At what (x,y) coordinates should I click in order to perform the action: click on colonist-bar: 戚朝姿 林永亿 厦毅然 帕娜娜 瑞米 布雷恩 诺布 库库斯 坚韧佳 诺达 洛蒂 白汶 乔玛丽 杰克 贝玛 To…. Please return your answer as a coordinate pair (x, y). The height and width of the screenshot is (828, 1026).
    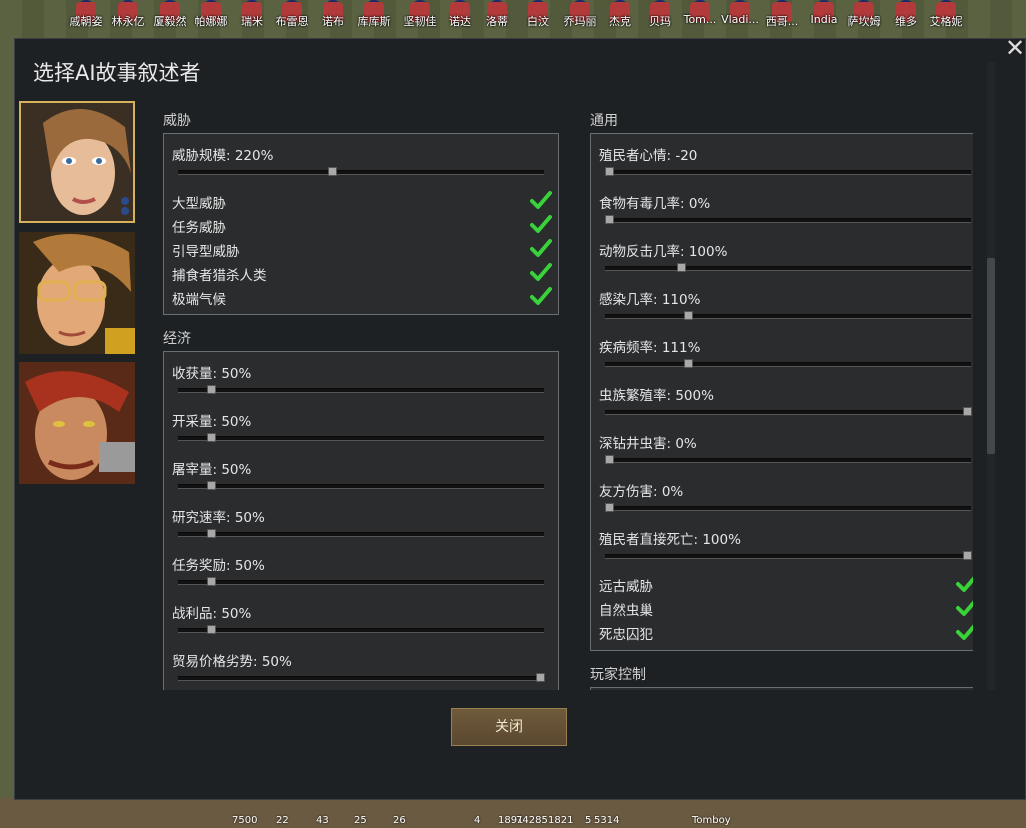
    Looking at the image, I should click on (513, 18).